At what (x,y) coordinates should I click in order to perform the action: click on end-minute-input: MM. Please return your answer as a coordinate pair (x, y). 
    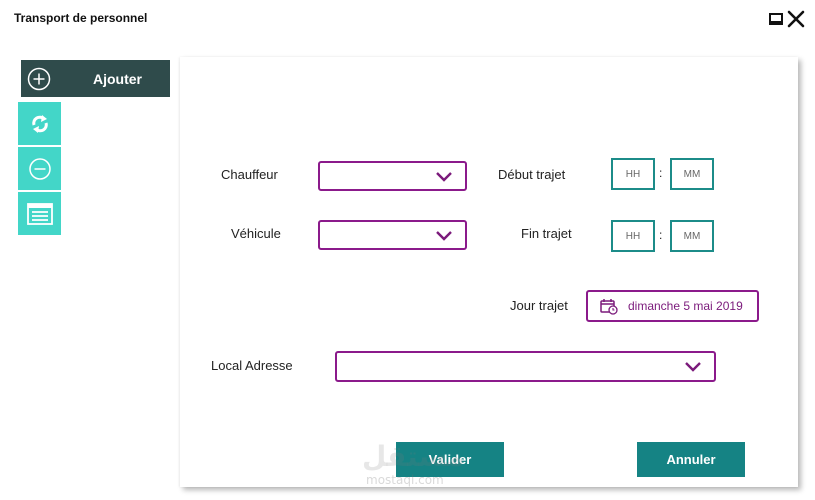
    Looking at the image, I should click on (692, 236).